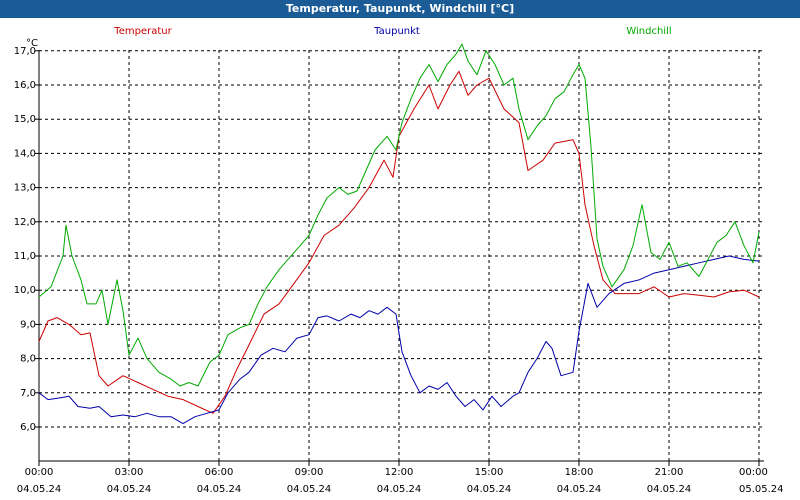  What do you see at coordinates (648, 31) in the screenshot?
I see `legend-windchill: Windchill` at bounding box center [648, 31].